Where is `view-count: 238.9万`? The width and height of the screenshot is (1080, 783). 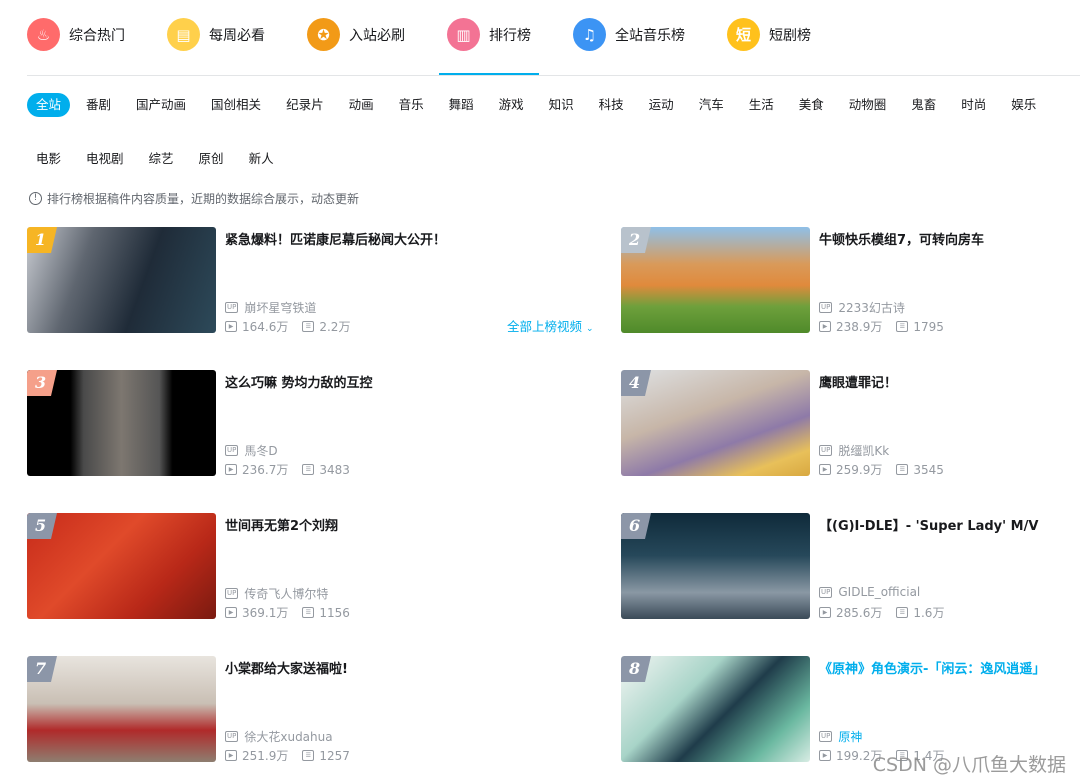
view-count: 238.9万 is located at coordinates (859, 327).